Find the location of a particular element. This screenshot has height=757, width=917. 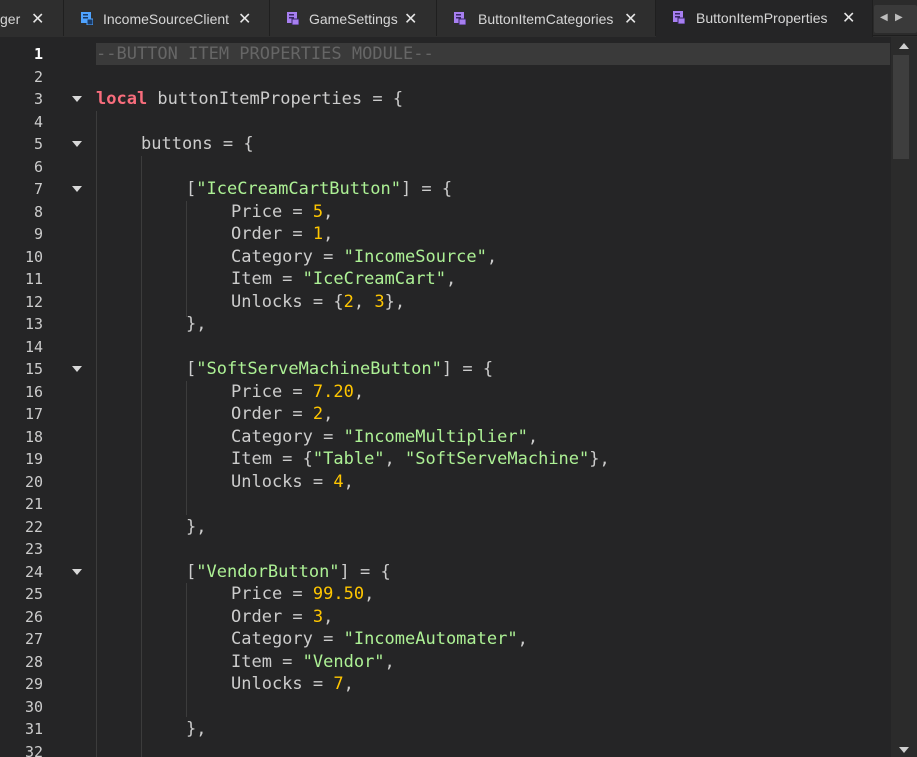

line-number: 13 is located at coordinates (33, 324).